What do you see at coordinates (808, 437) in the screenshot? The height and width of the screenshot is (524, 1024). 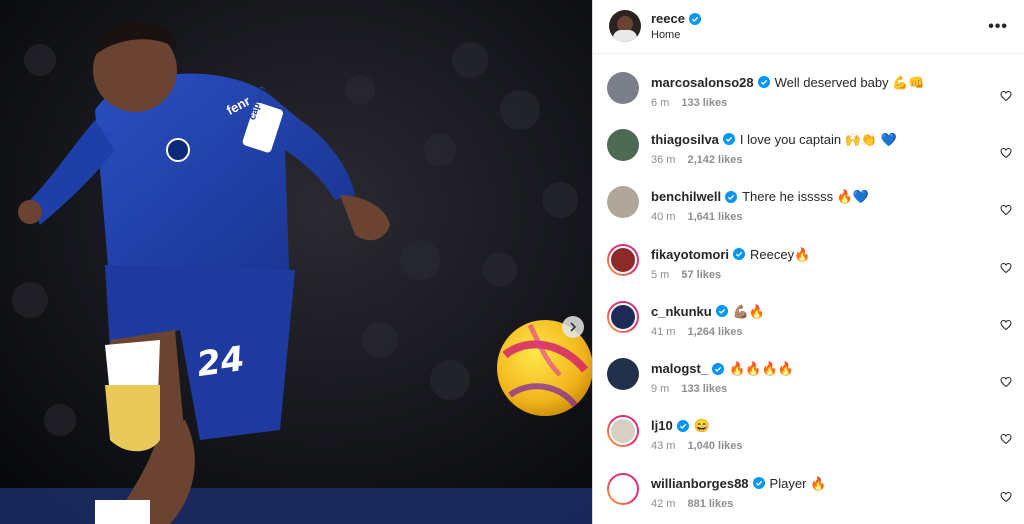 I see `comment-row: lj10 😄 43 m 1,040 likes` at bounding box center [808, 437].